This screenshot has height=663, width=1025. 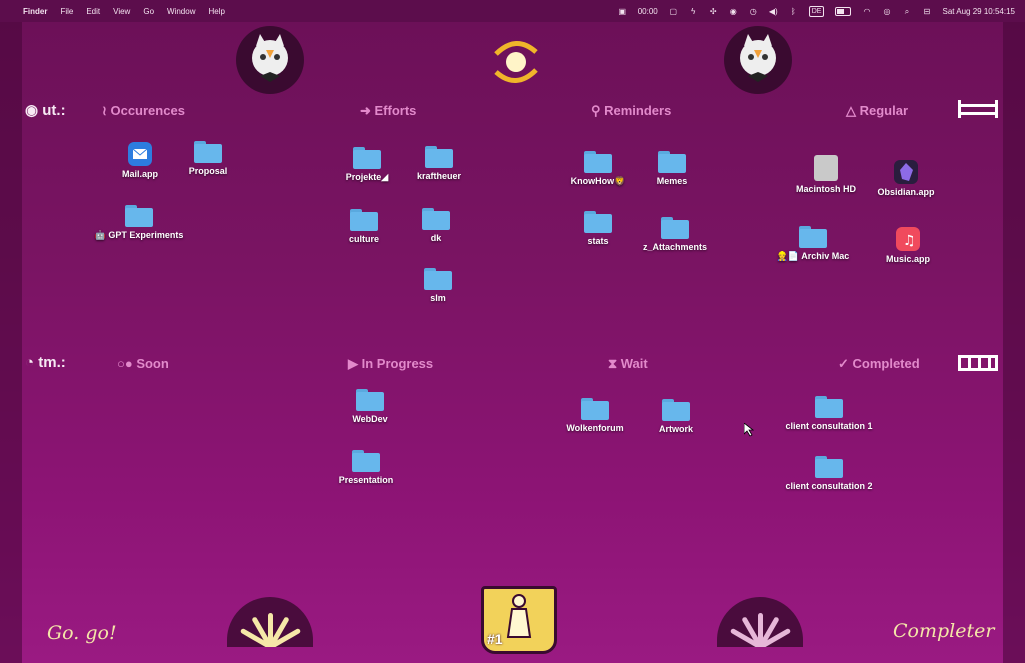 I want to click on desktop-icon-kraftheuer: kraftheuer, so click(x=439, y=164).